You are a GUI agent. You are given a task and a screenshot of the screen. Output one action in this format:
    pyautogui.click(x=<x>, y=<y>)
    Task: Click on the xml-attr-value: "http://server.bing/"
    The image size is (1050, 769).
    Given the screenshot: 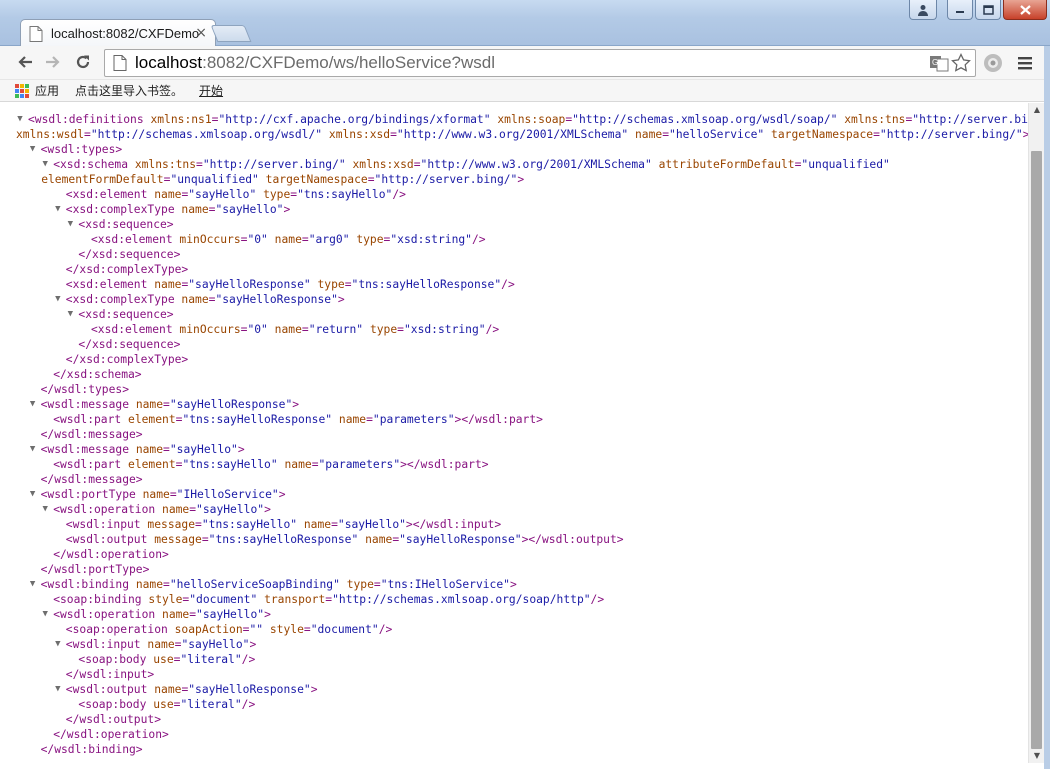 What is the action you would take?
    pyautogui.click(x=951, y=134)
    